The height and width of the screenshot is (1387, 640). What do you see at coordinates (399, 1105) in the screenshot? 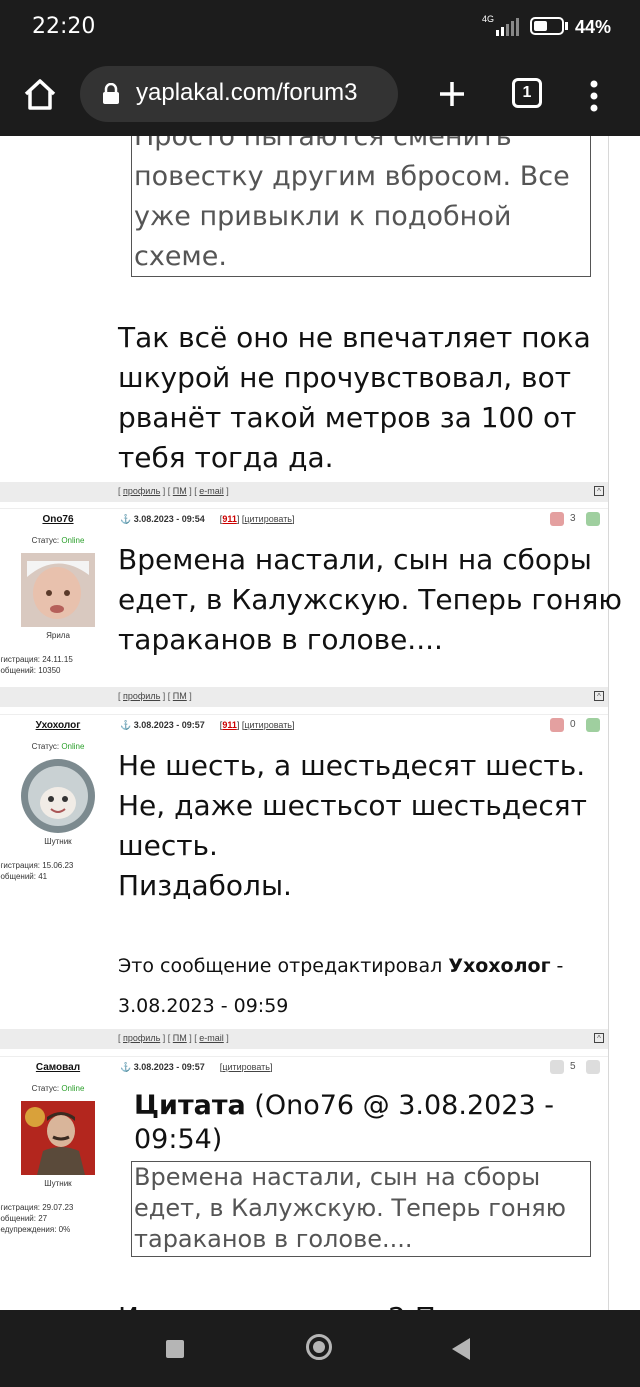
I see `quote-source: (Ono76 @ 3.08.2023 -` at bounding box center [399, 1105].